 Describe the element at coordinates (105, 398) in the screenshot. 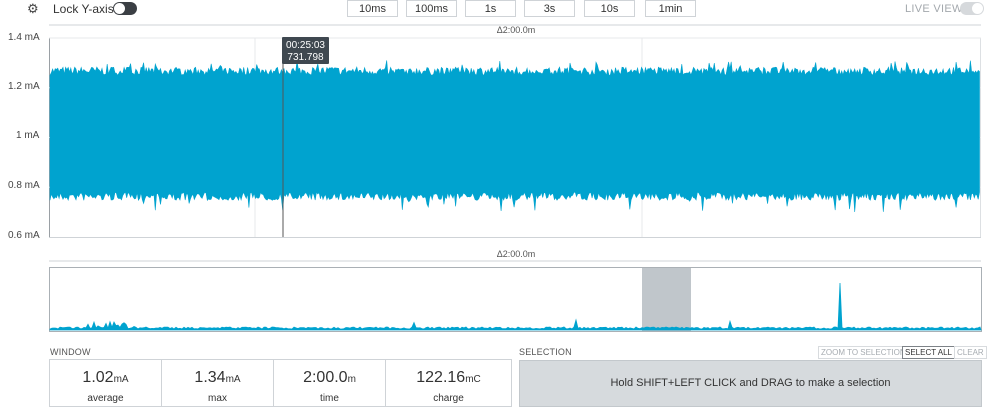

I see `stat-average-label: average` at that location.